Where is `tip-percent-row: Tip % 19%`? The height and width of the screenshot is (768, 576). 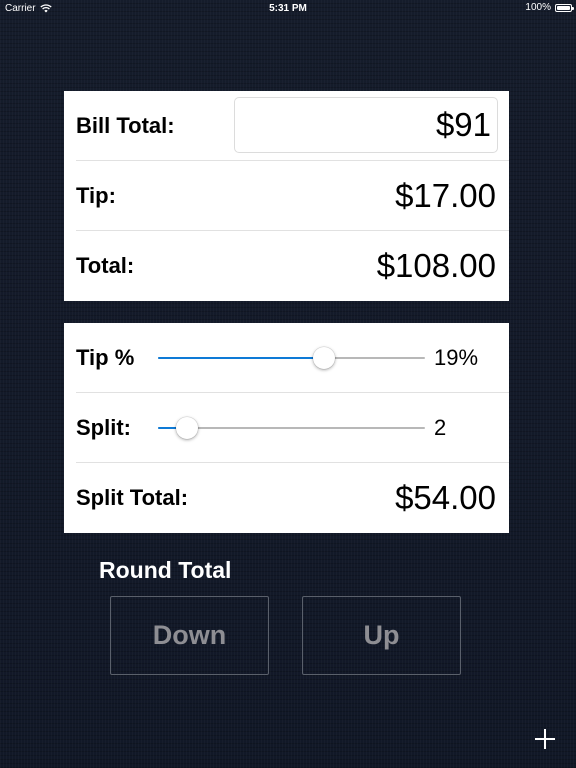 tip-percent-row: Tip % 19% is located at coordinates (286, 358).